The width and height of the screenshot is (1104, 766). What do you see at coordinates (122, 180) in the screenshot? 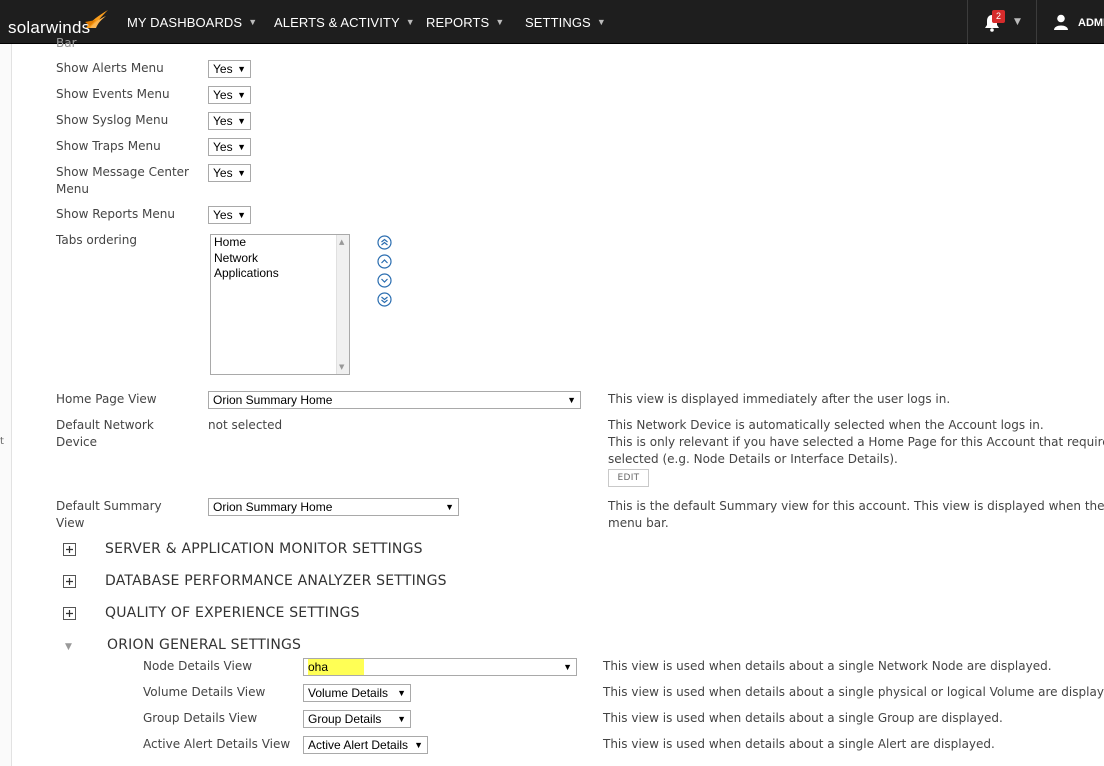
I see `show-message-center-menu-label: Show Message Center Menu` at bounding box center [122, 180].